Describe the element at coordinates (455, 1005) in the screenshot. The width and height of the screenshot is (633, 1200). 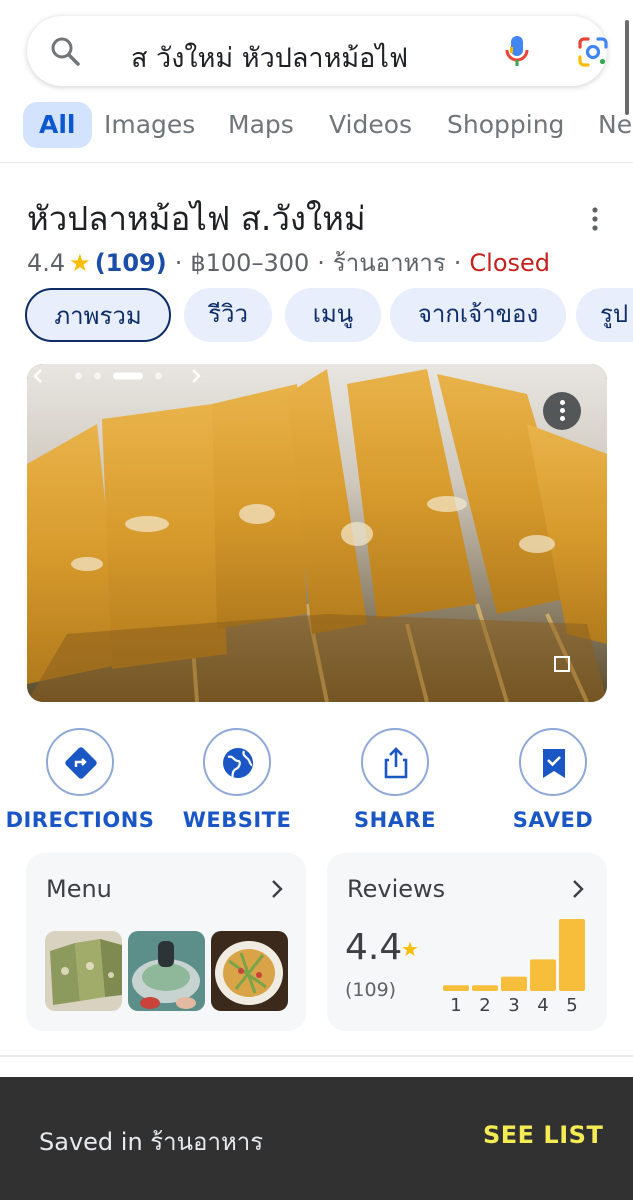
I see `rating-bar-label: 1` at that location.